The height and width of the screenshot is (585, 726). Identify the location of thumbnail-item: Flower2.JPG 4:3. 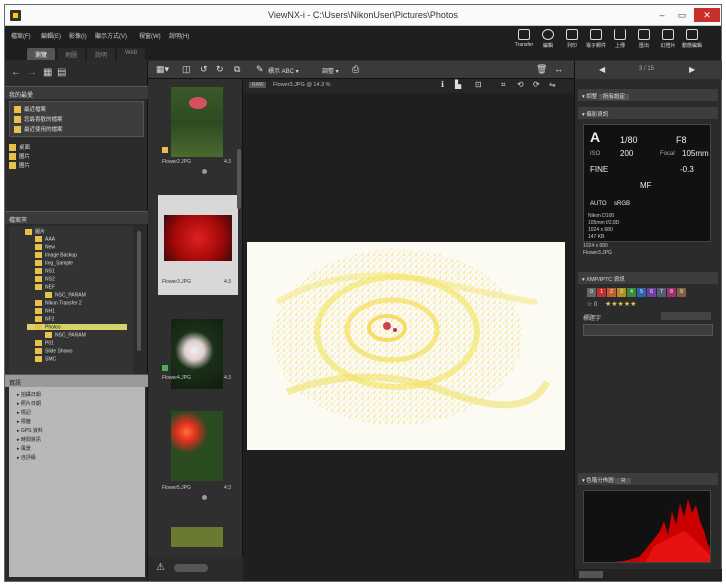
(198, 137).